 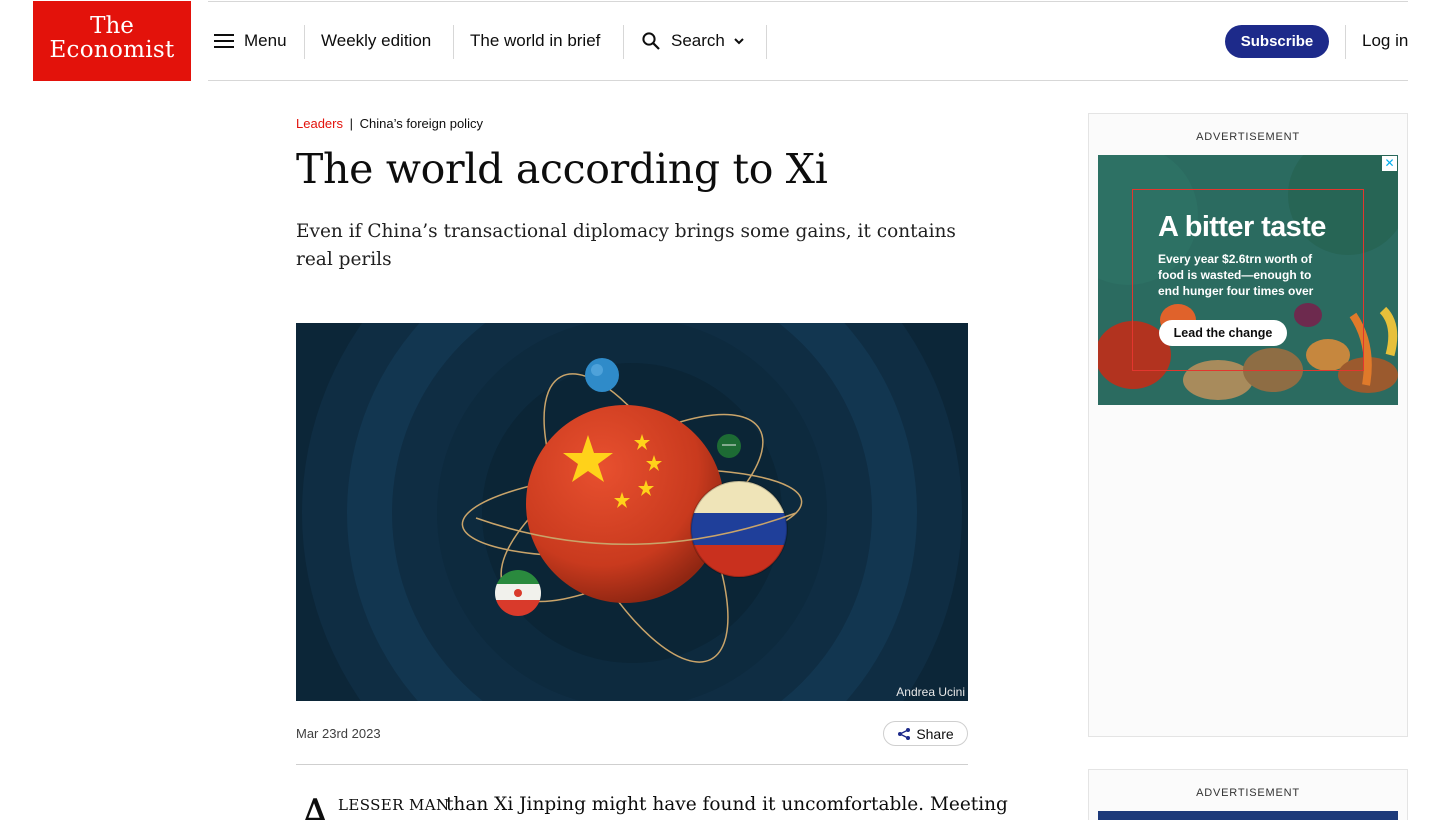 I want to click on opening-small-caps: LESSER MAN, so click(x=394, y=805).